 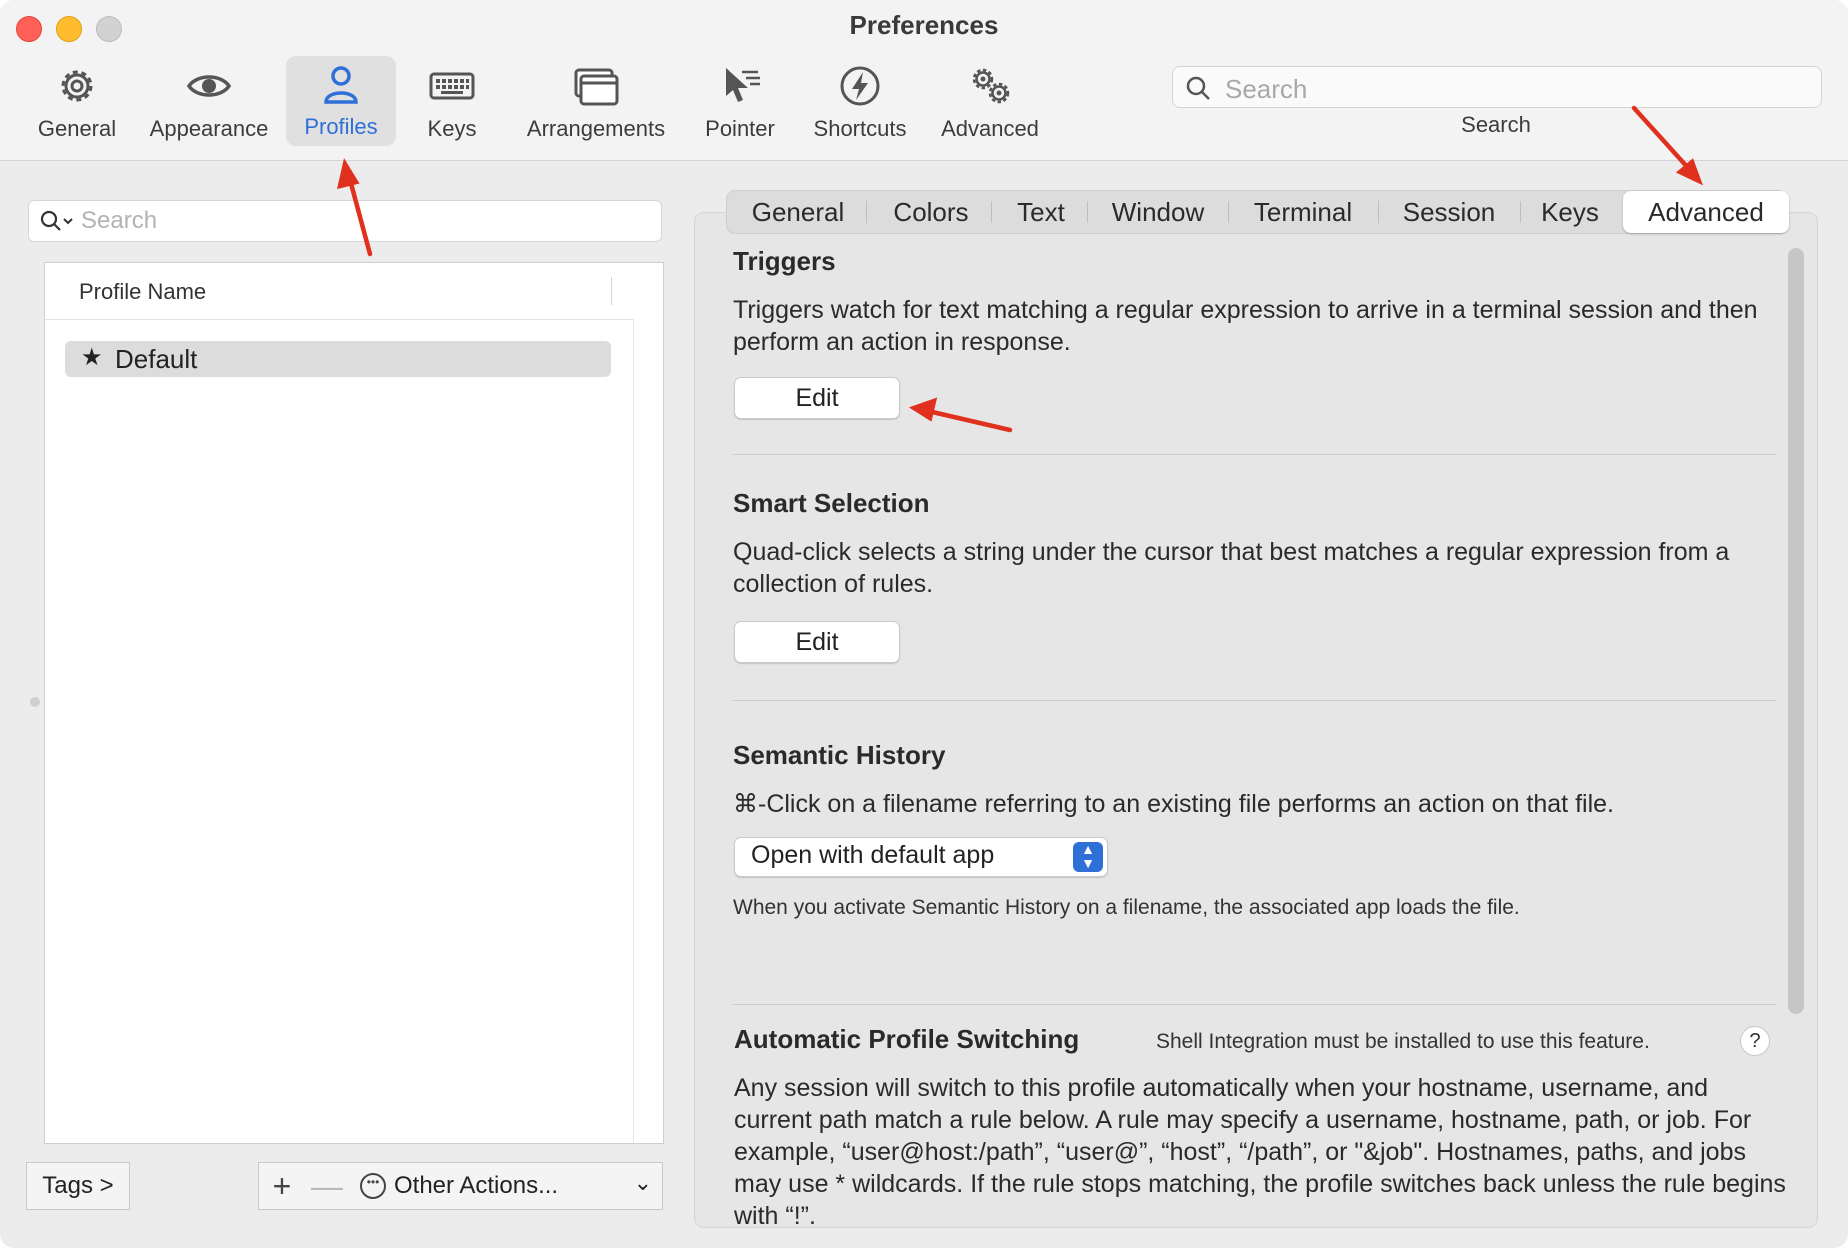 What do you see at coordinates (1158, 212) in the screenshot?
I see `tab-window: Window` at bounding box center [1158, 212].